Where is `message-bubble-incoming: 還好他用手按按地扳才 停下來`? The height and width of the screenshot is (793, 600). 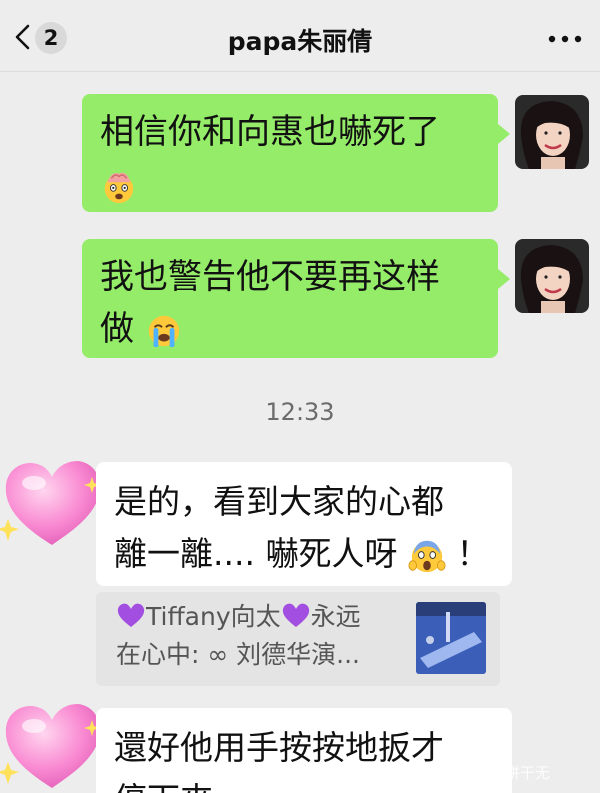
message-bubble-incoming: 還好他用手按按地扳才 停下來 is located at coordinates (304, 750).